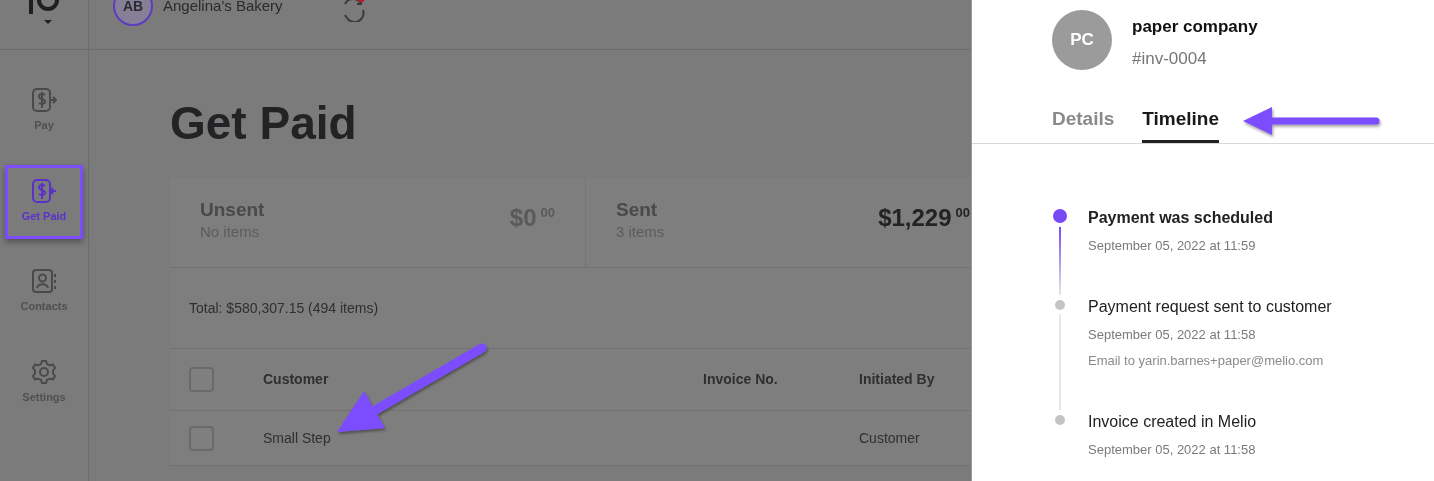 This screenshot has width=1434, height=481. I want to click on tab: Details, so click(1083, 124).